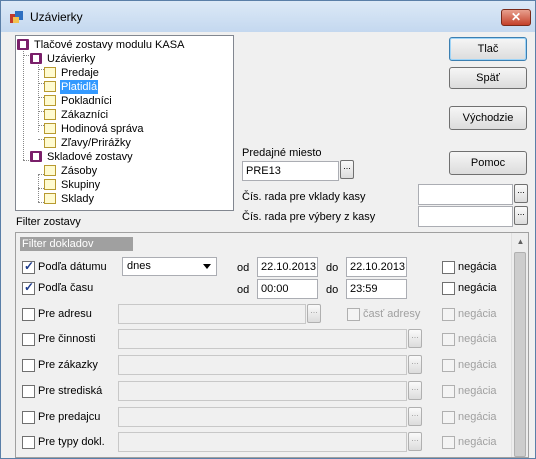 The width and height of the screenshot is (536, 459). I want to click on activities-filter-label: Pre činnosti, so click(67, 339).